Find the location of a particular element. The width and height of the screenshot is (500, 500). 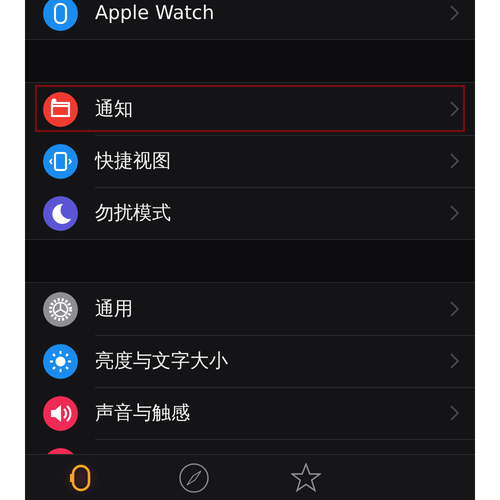

settings-item: 亮度与文字大小 is located at coordinates (272, 361).